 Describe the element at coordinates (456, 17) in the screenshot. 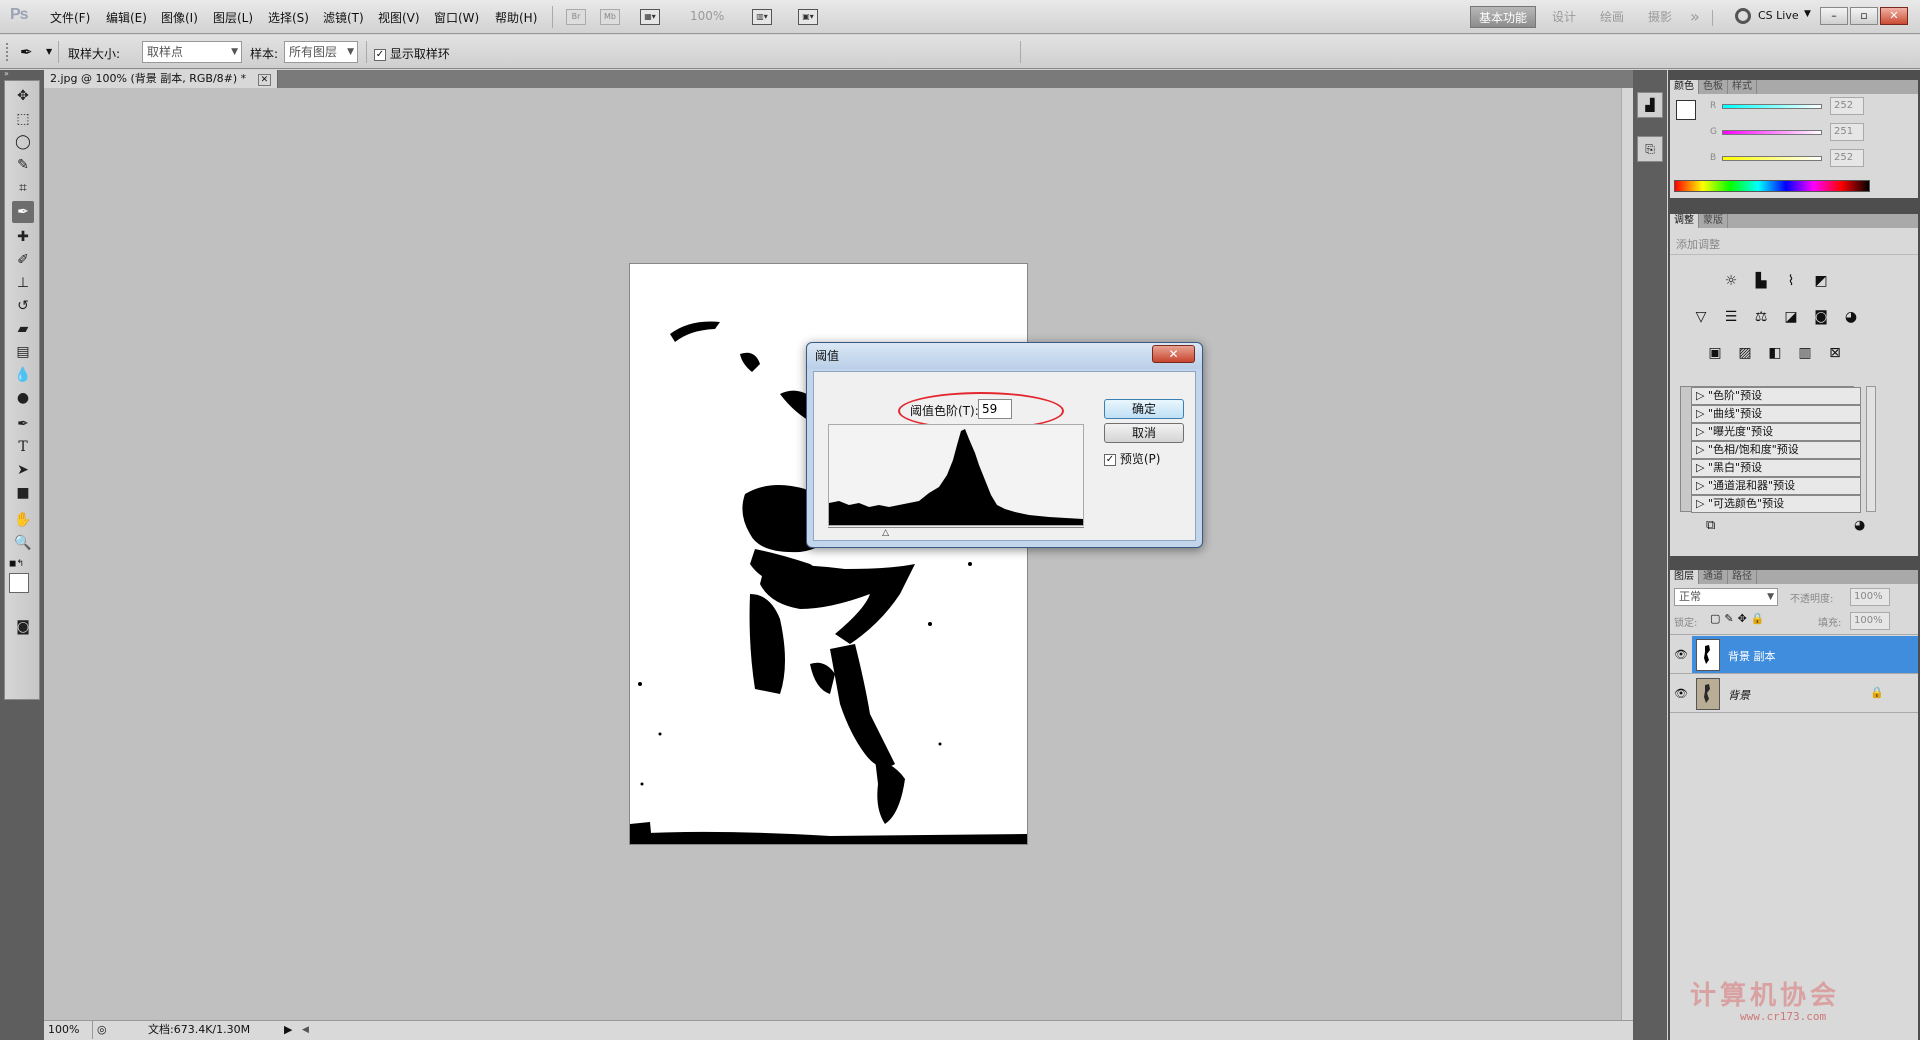

I see `menu-window: 窗口(W)` at that location.